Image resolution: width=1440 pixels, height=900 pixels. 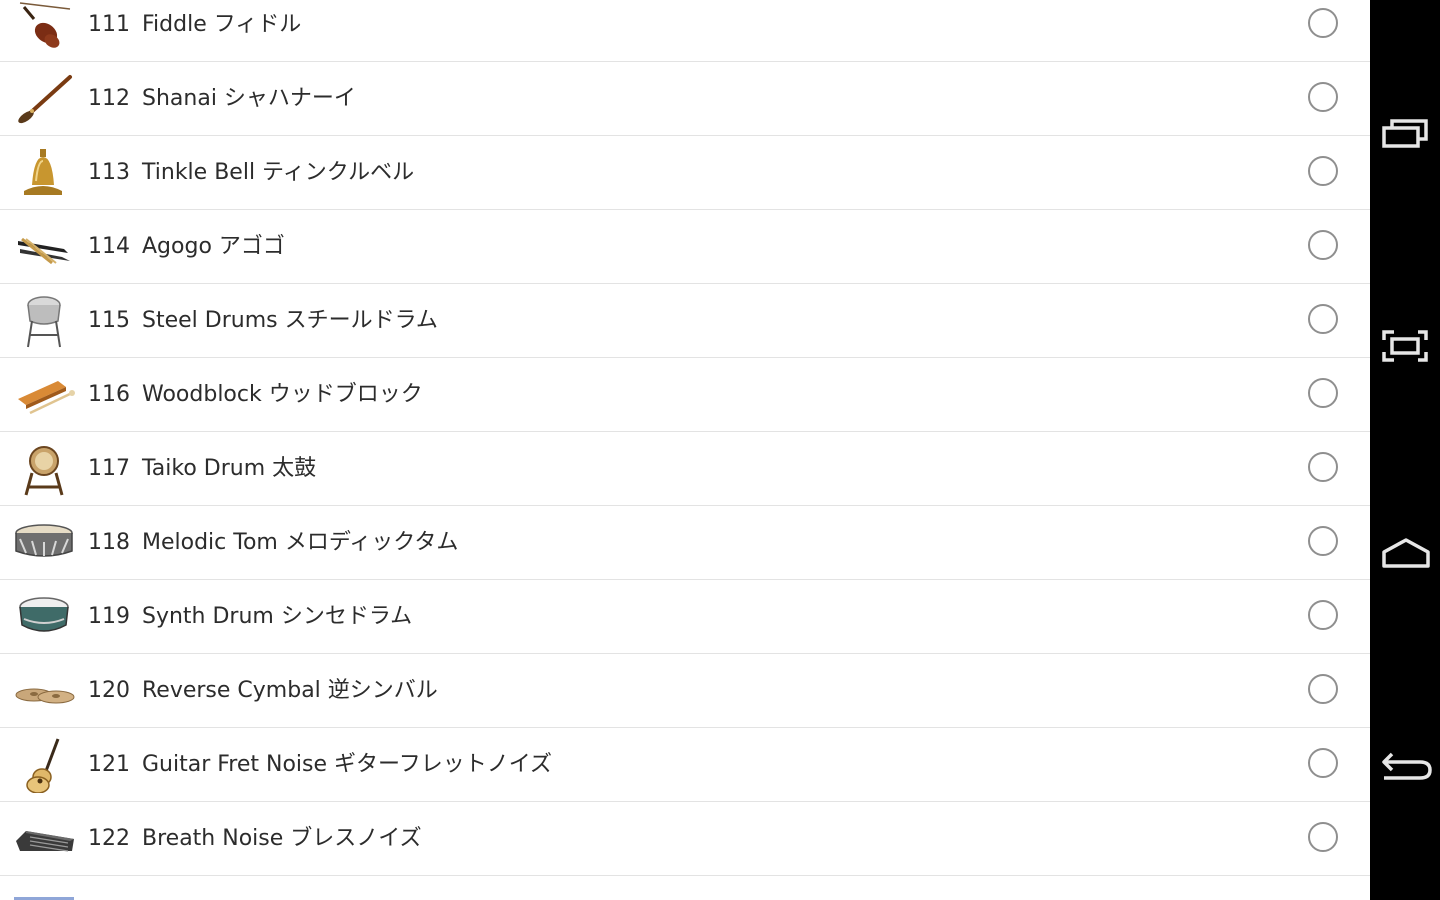 What do you see at coordinates (109, 172) in the screenshot?
I see `instrument-number: 113` at bounding box center [109, 172].